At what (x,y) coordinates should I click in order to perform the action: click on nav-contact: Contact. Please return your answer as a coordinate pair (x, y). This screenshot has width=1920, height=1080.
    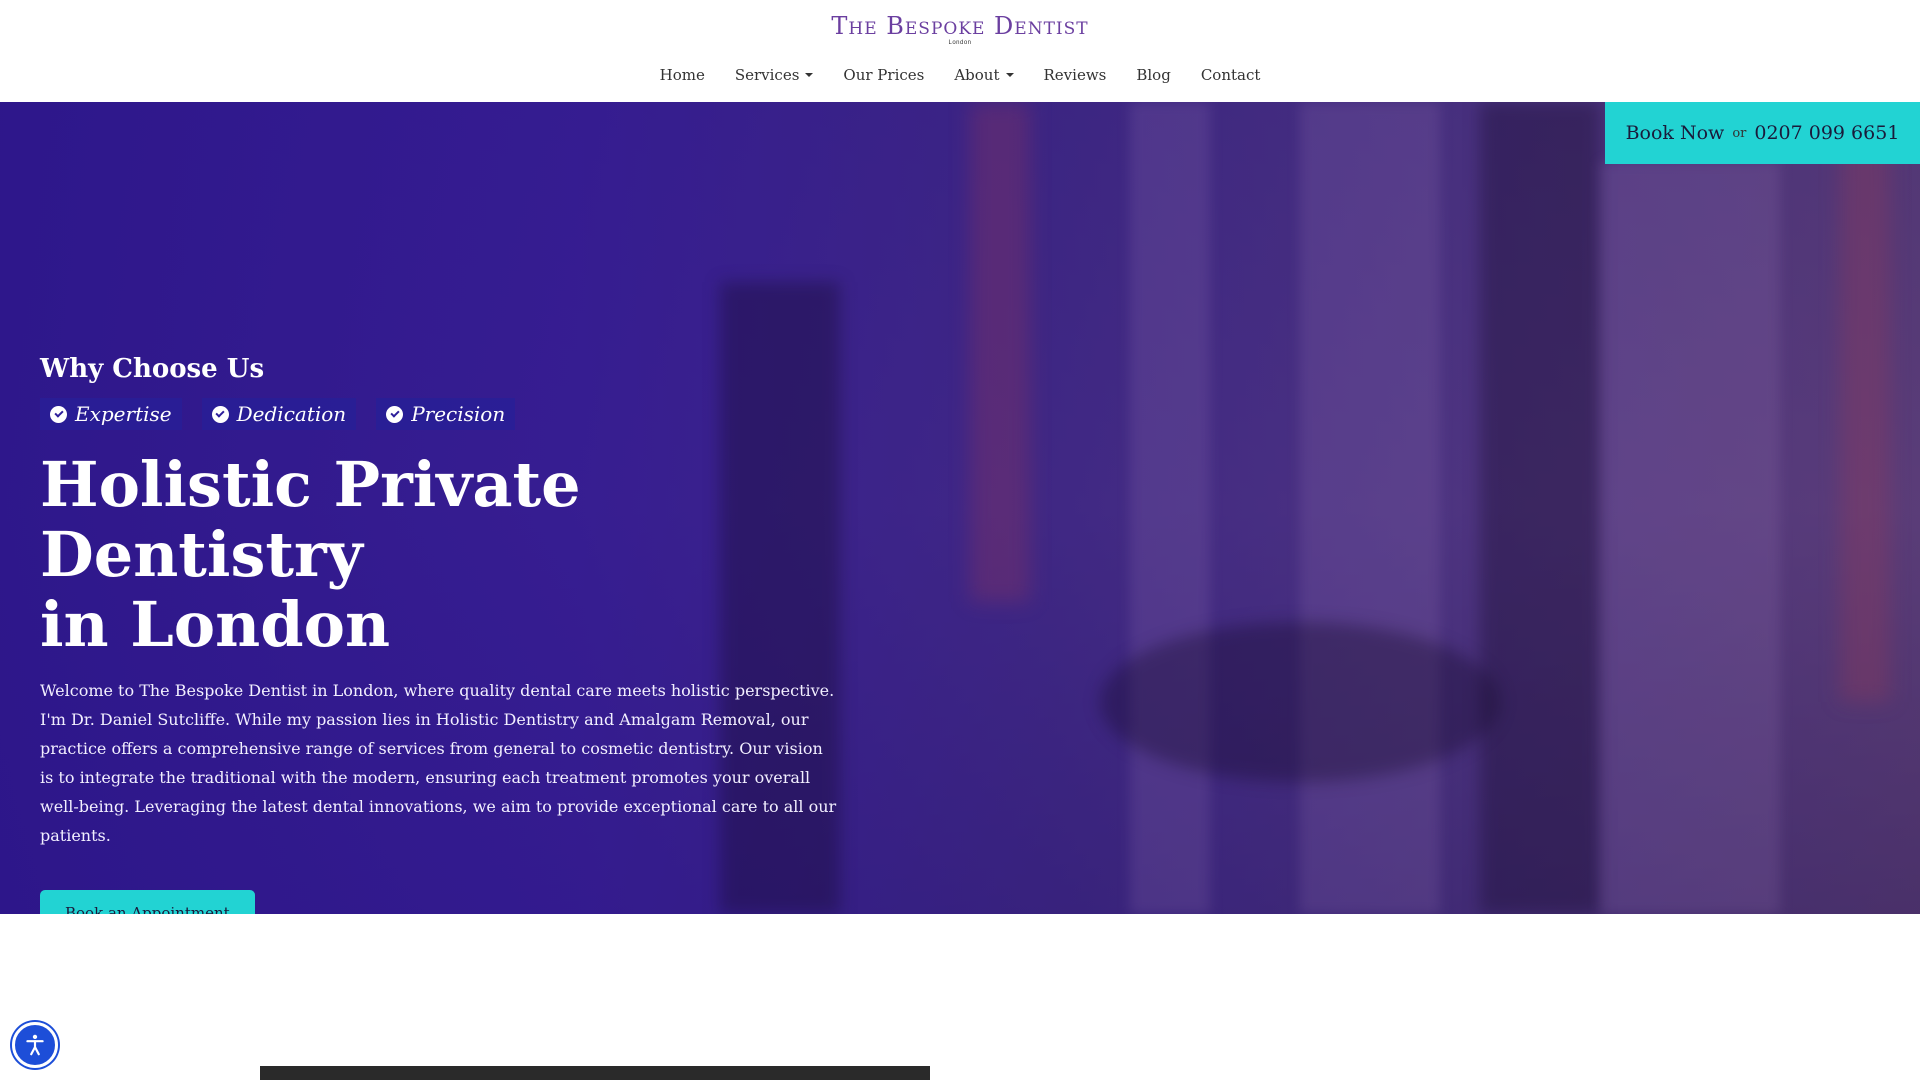
    Looking at the image, I should click on (1231, 75).